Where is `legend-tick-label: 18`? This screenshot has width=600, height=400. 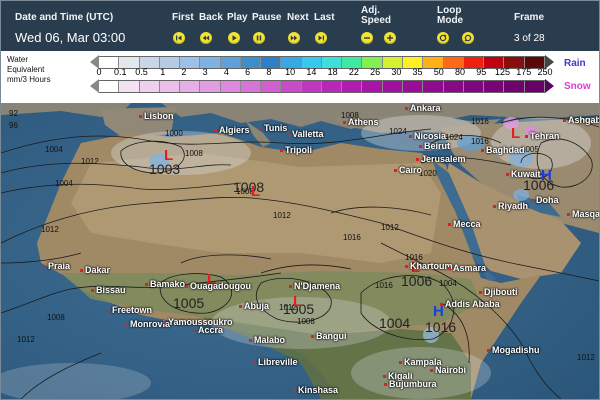
legend-tick-label: 18 is located at coordinates (332, 72).